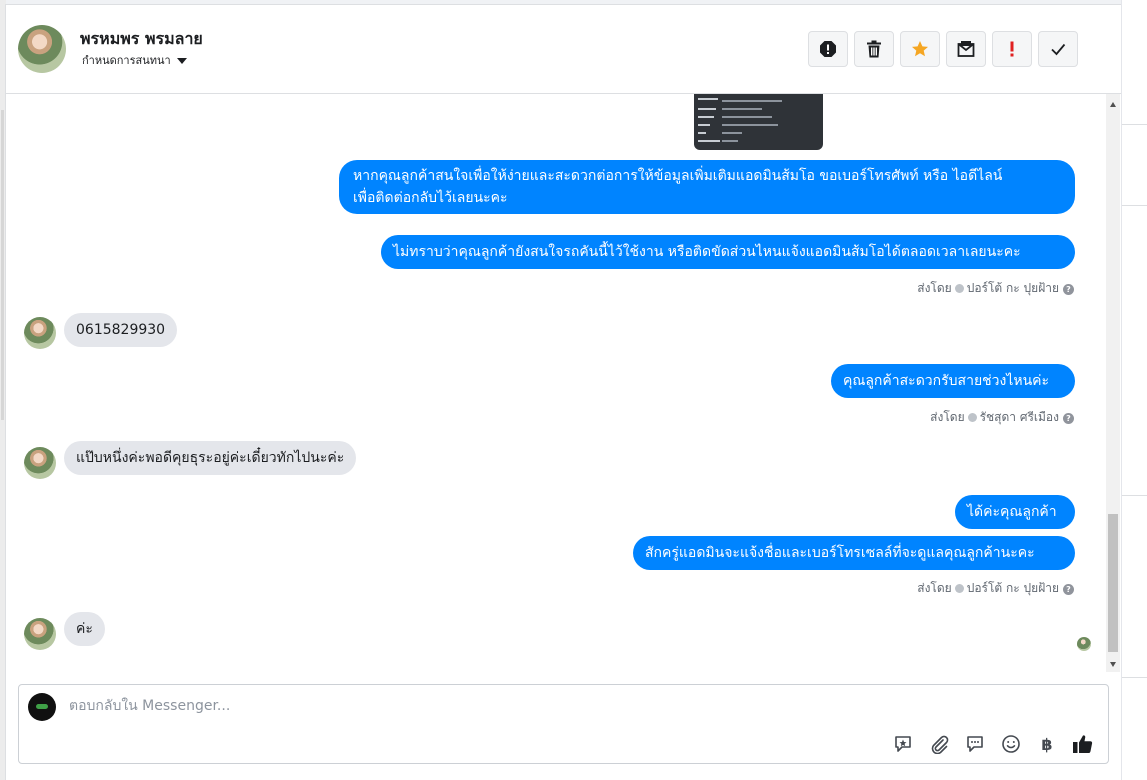 The width and height of the screenshot is (1147, 780). I want to click on saved-reply-icon, so click(975, 744).